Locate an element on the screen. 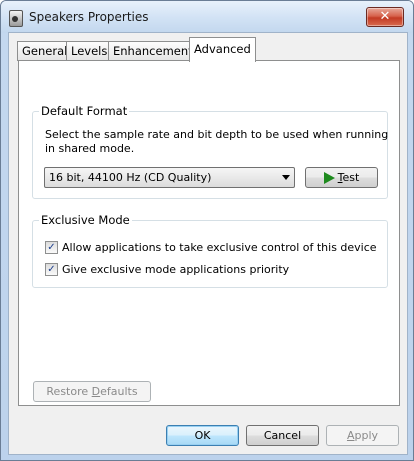 The height and width of the screenshot is (461, 414). ok-button: OK is located at coordinates (202, 435).